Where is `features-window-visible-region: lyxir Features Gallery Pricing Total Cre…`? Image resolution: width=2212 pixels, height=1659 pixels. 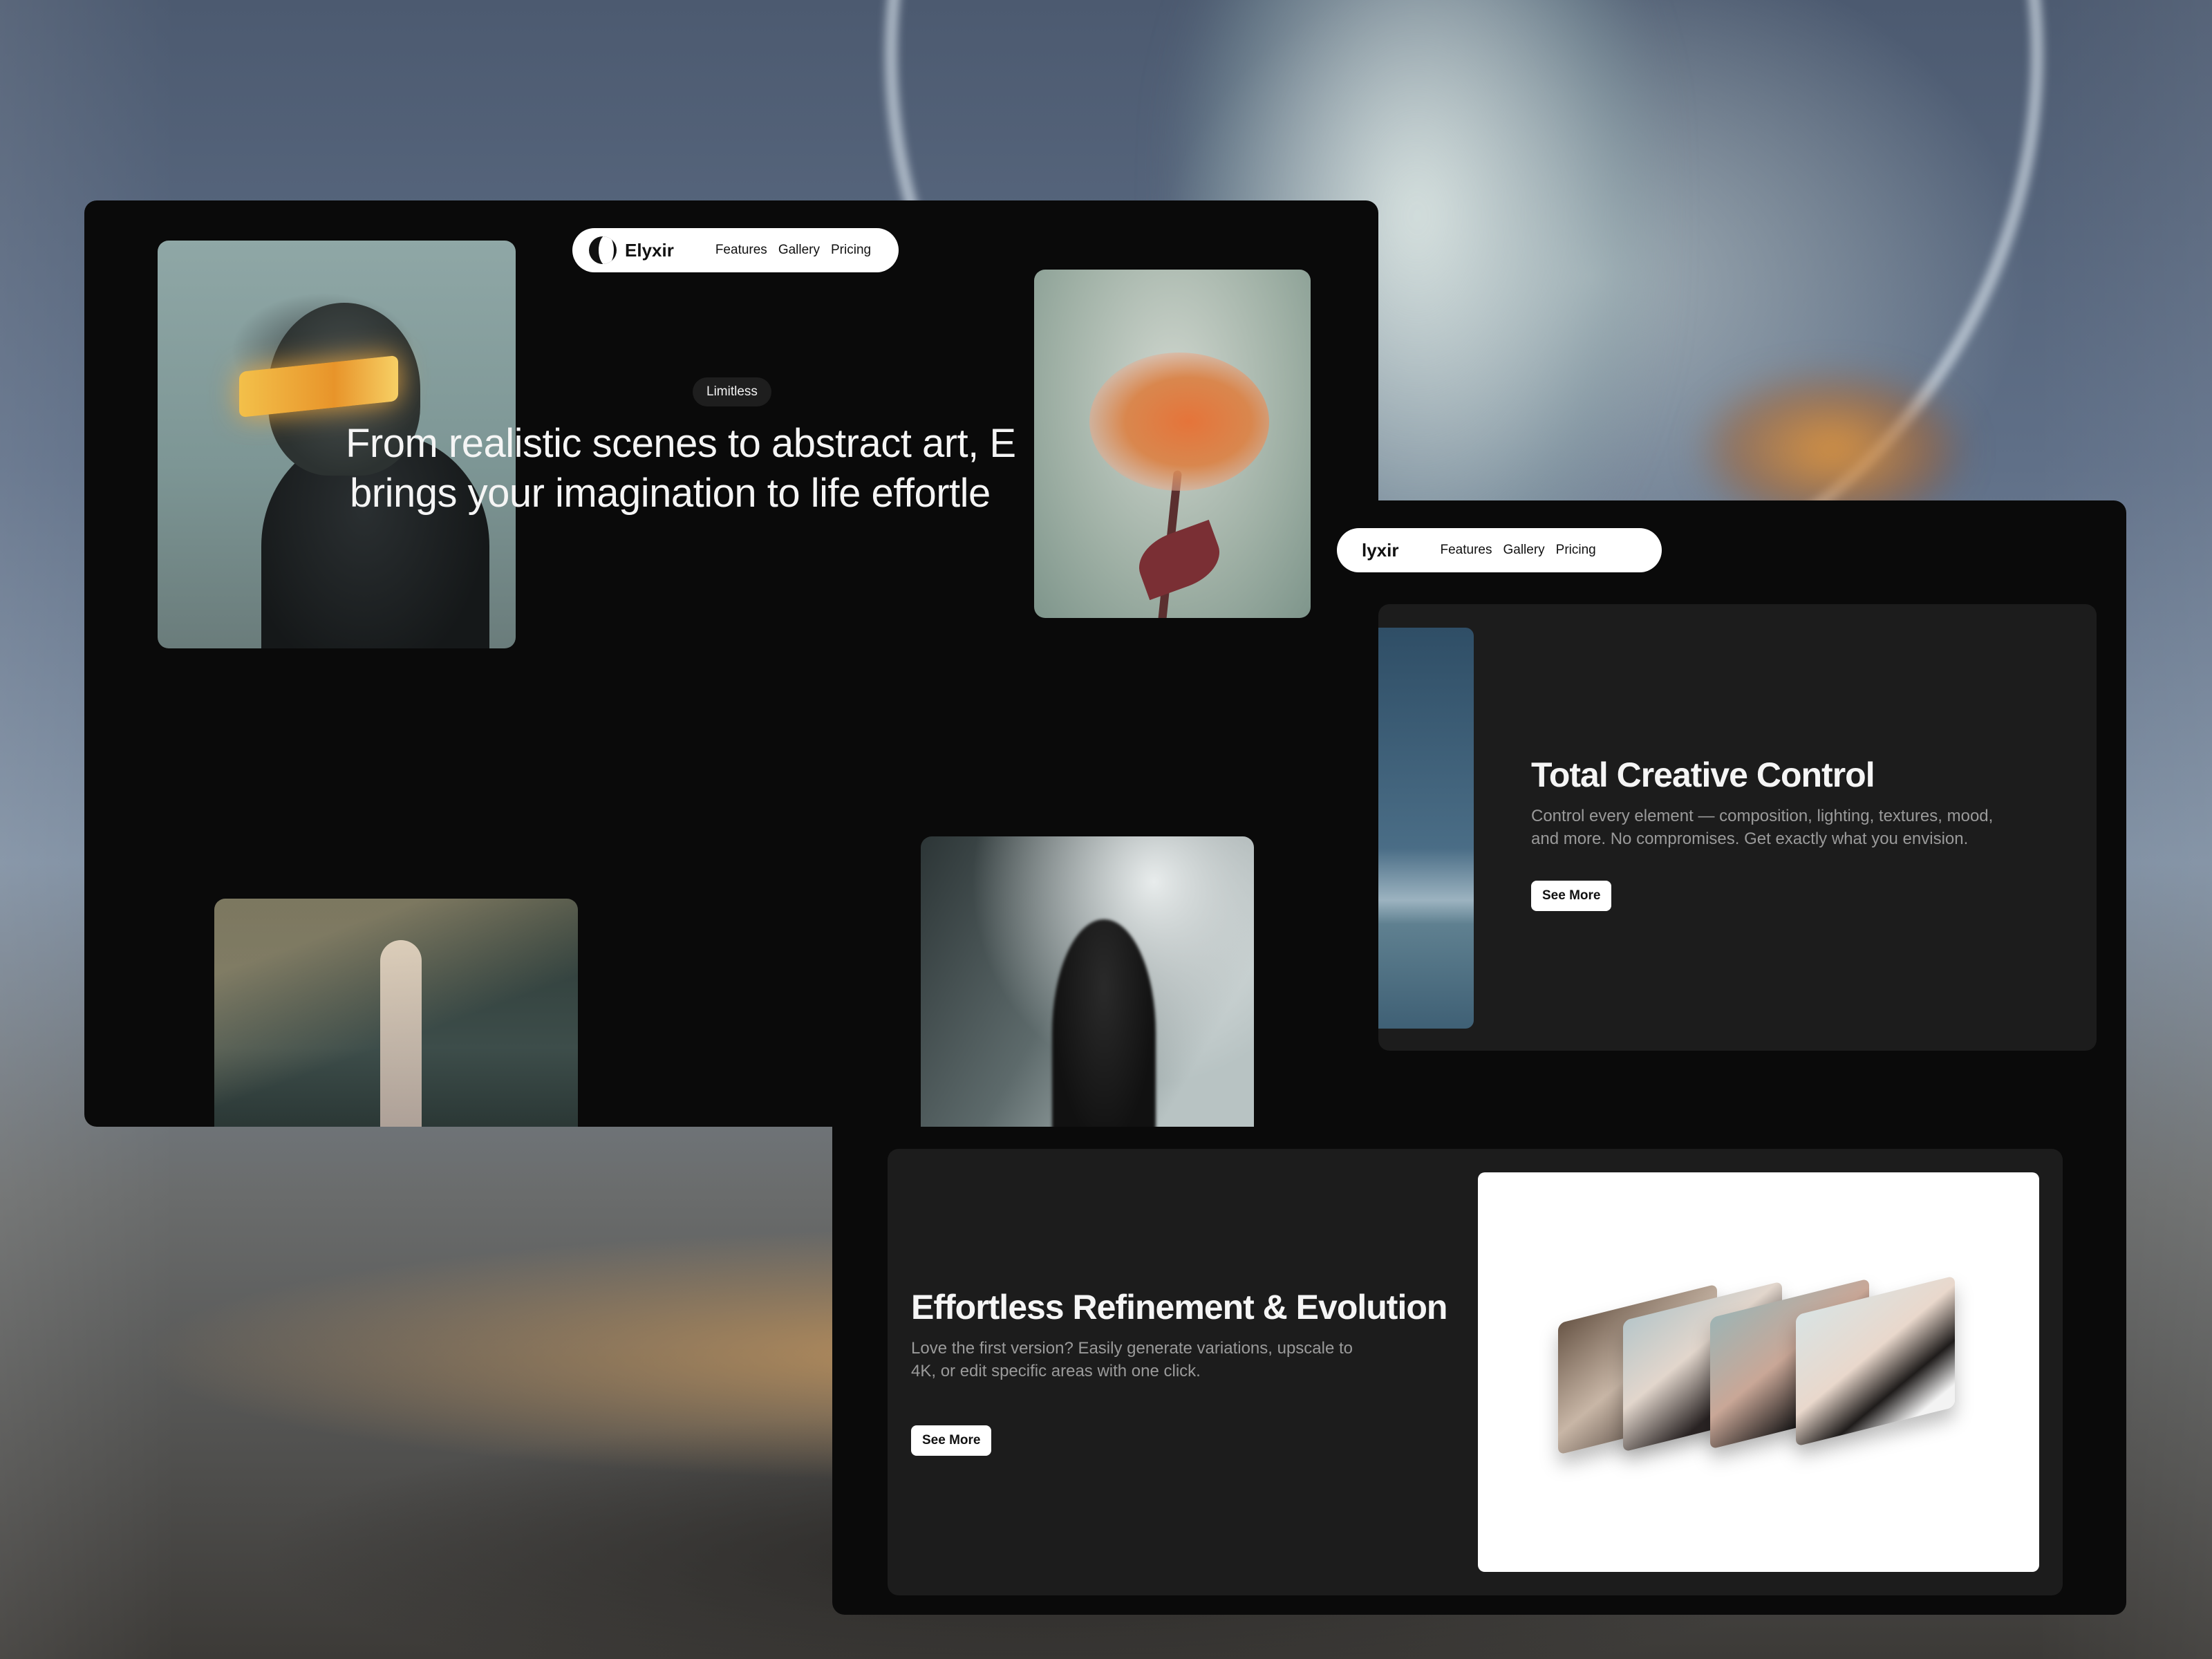 features-window-visible-region: lyxir Features Gallery Pricing Total Cre… is located at coordinates (1732, 812).